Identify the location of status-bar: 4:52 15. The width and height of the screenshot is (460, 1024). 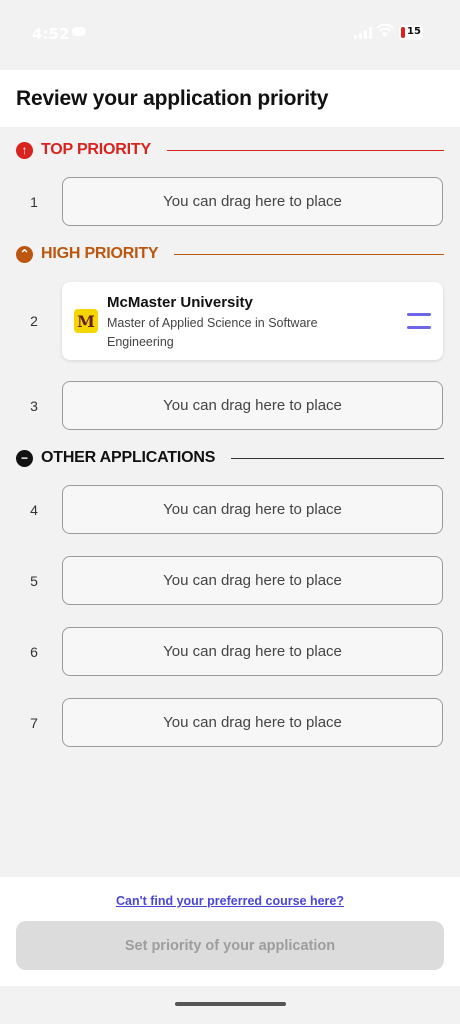
(230, 35).